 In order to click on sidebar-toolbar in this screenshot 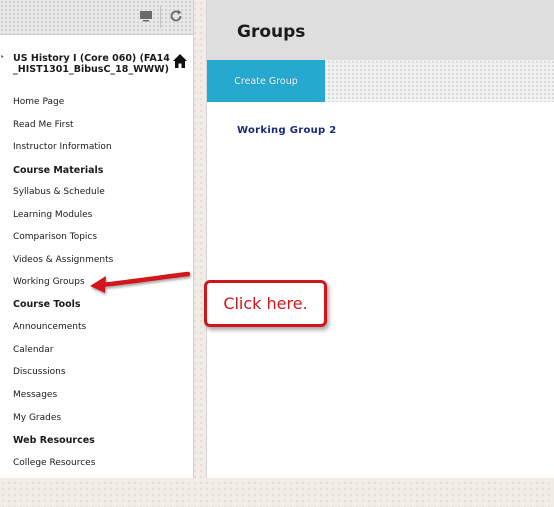, I will do `click(96, 17)`.